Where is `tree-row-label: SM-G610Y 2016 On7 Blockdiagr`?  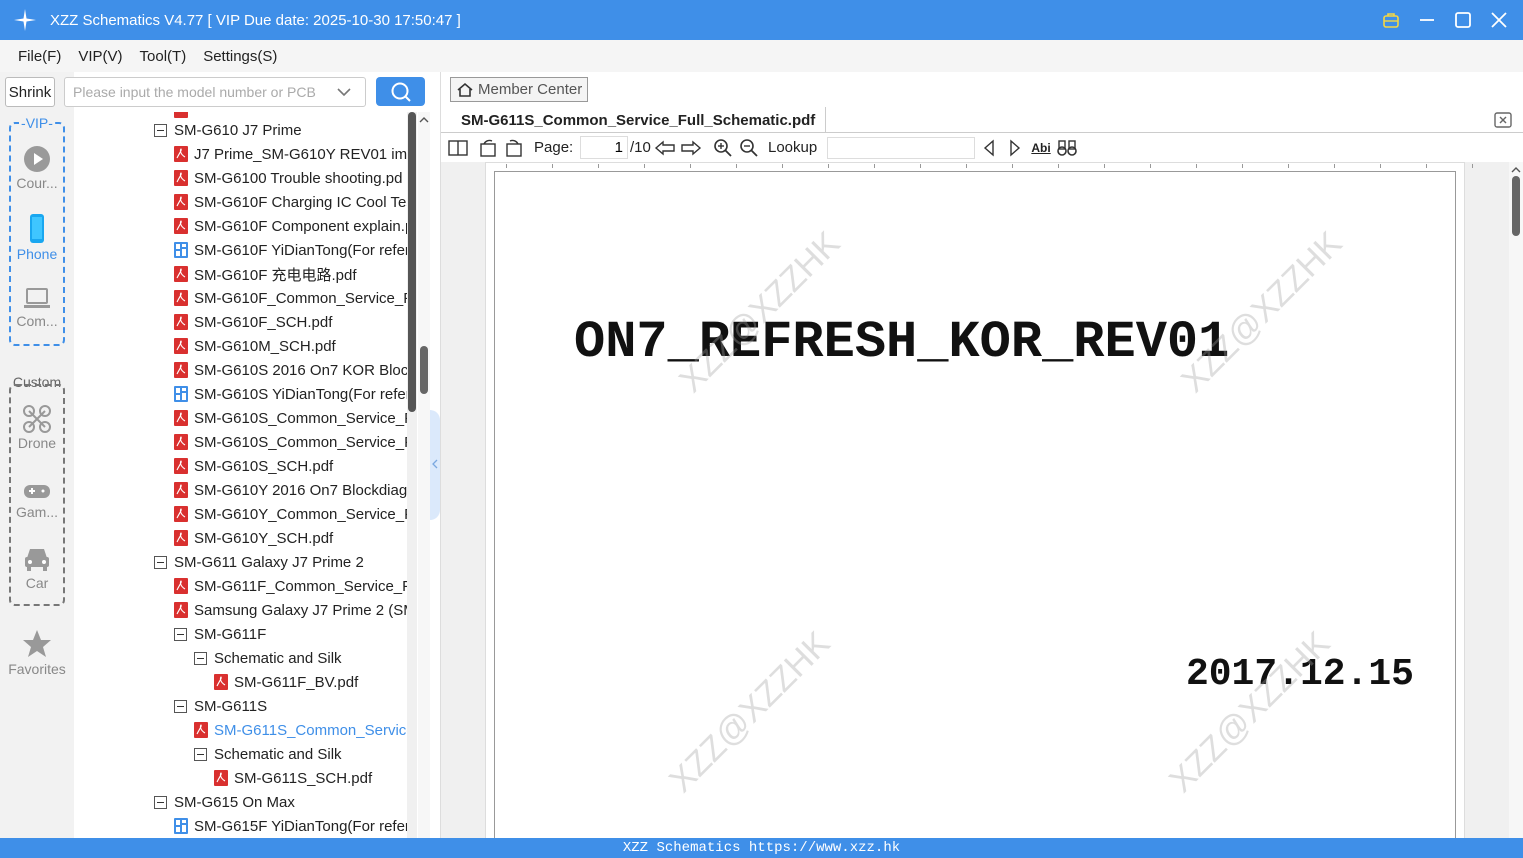 tree-row-label: SM-G610Y 2016 On7 Blockdiagr is located at coordinates (300, 490).